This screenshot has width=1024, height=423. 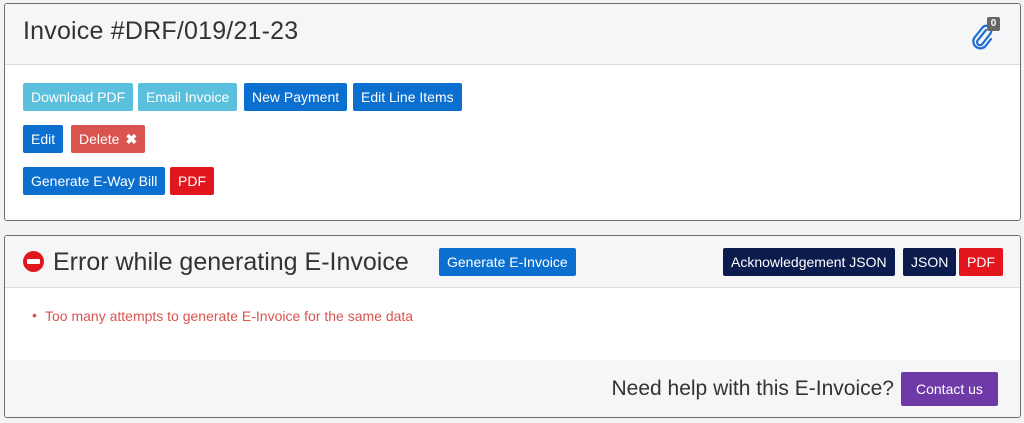 What do you see at coordinates (753, 388) in the screenshot?
I see `help-text: Need help with this E-Invoice?` at bounding box center [753, 388].